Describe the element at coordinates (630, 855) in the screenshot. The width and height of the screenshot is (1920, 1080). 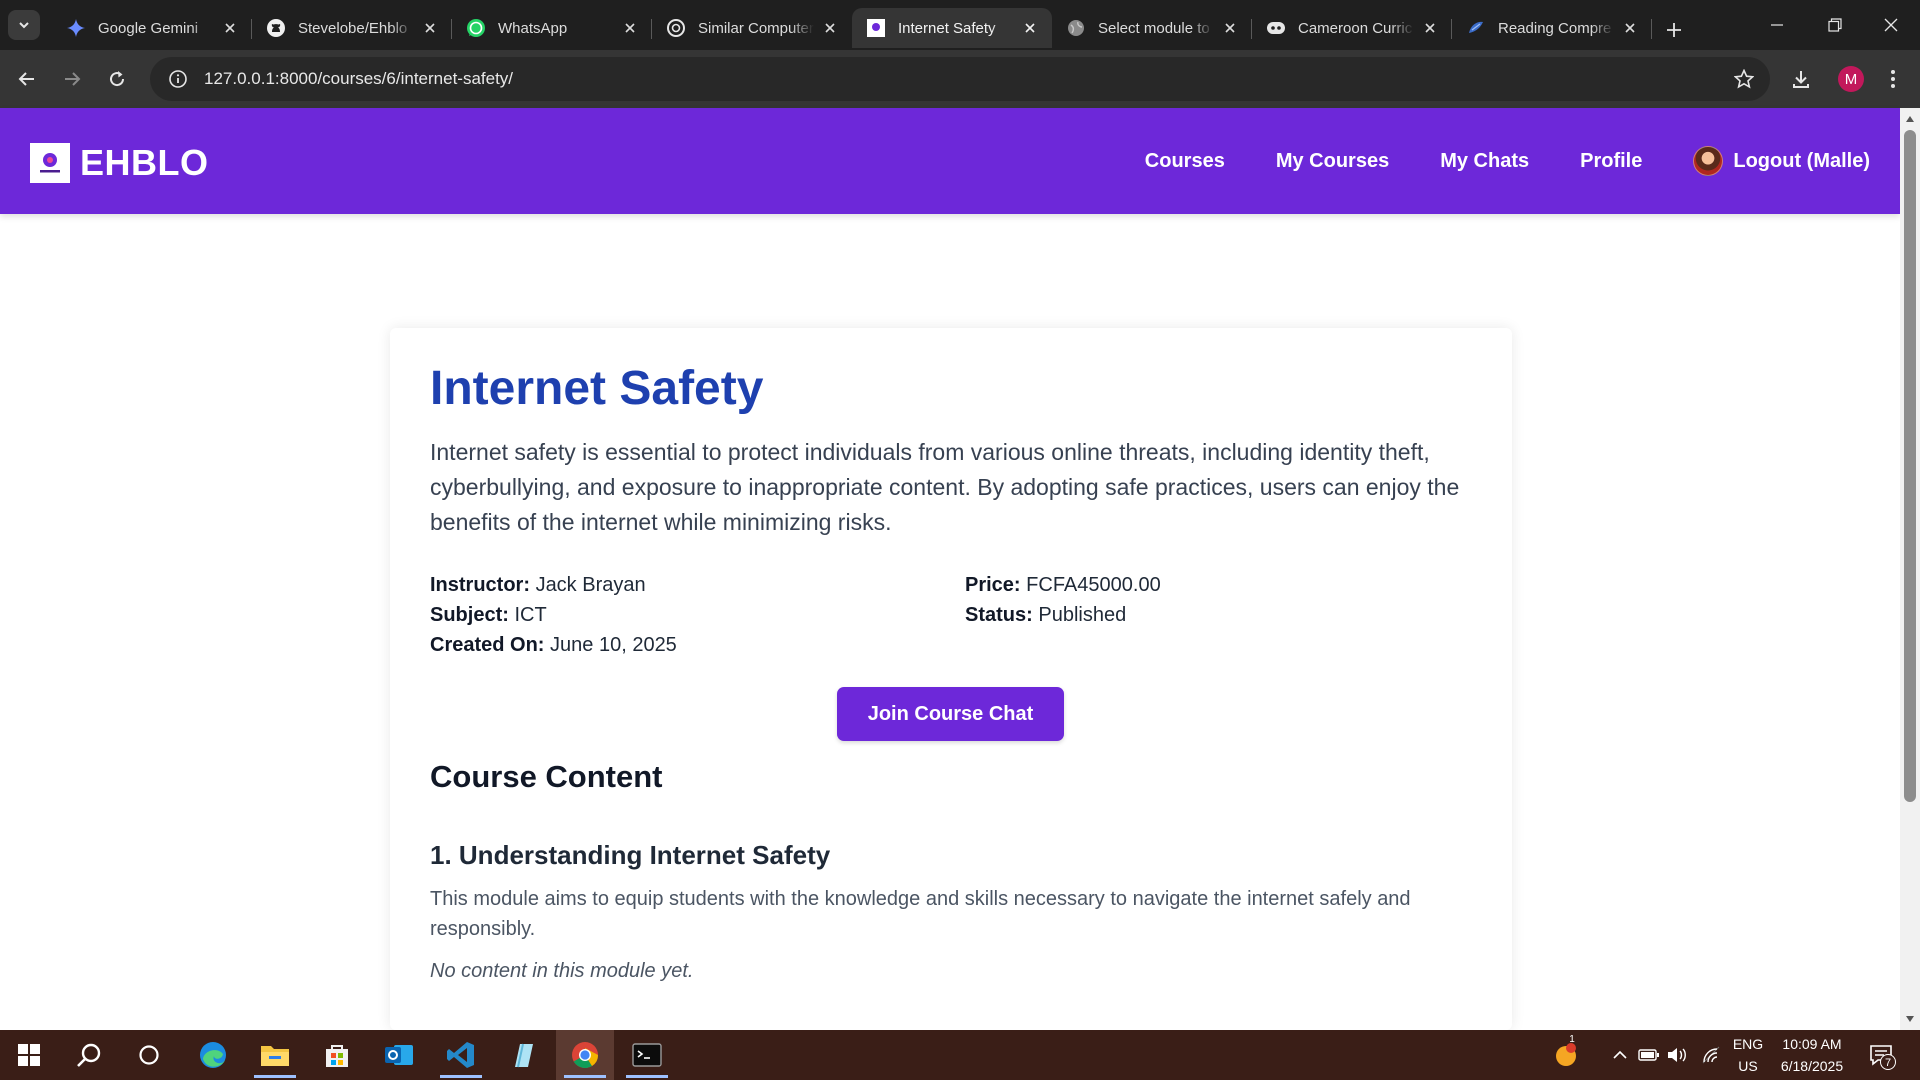
I see `module-title: 1. Understanding Internet Safety` at that location.